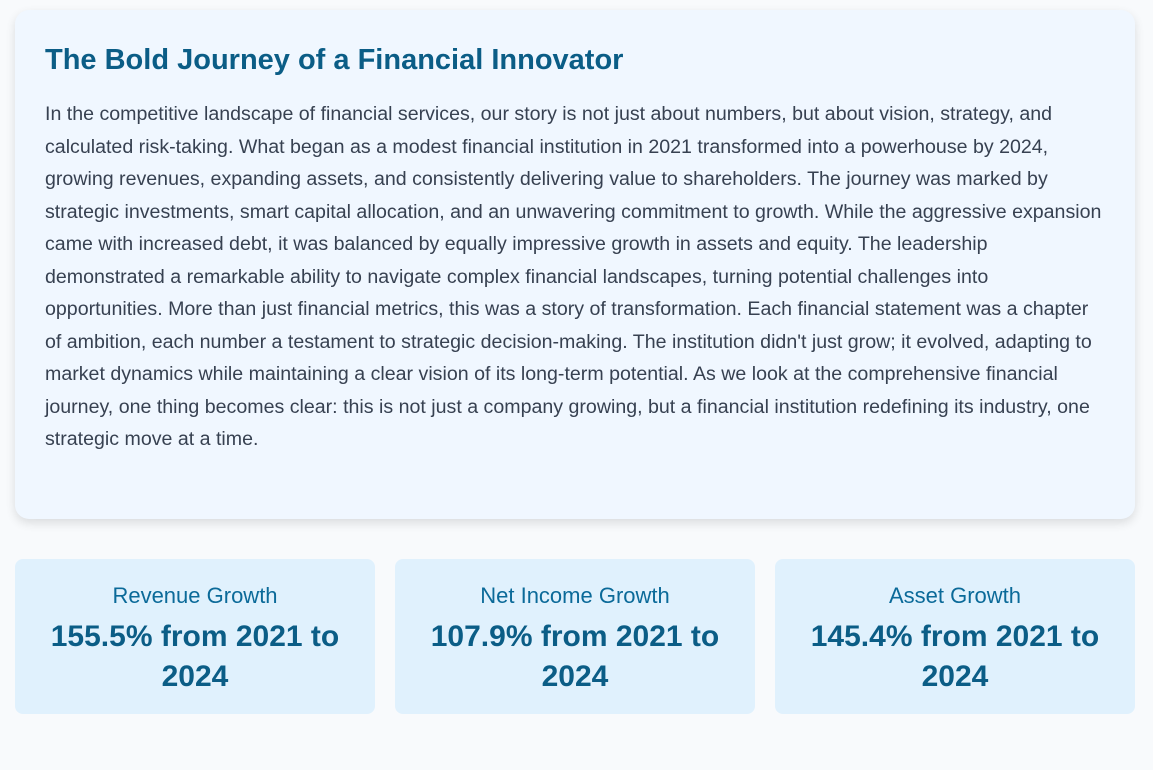  What do you see at coordinates (195, 656) in the screenshot?
I see `stat-value: 155.5% from 2021 to 2024` at bounding box center [195, 656].